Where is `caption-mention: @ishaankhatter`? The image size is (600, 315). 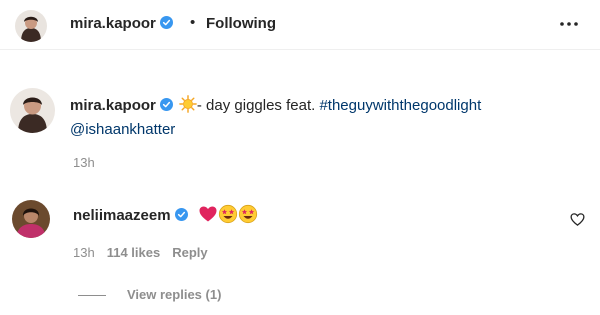
caption-mention: @ishaankhatter is located at coordinates (122, 129).